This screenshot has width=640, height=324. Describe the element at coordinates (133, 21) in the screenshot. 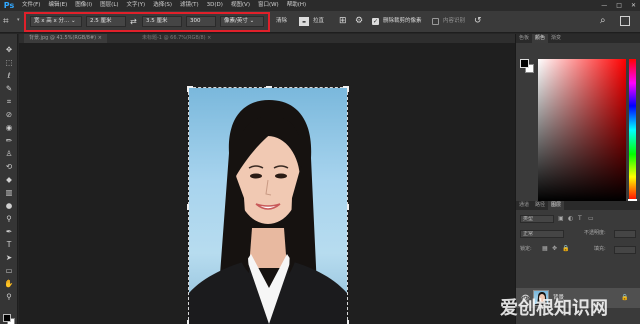

I see `swap-dimensions-icon: ⇄` at that location.